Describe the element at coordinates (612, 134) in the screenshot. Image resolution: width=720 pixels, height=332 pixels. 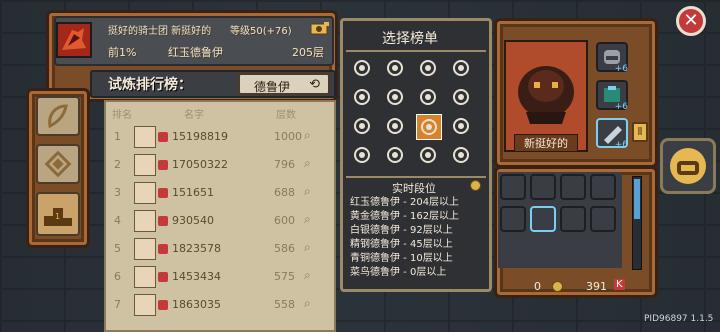
I see `equip-slot-weapon: +6` at that location.